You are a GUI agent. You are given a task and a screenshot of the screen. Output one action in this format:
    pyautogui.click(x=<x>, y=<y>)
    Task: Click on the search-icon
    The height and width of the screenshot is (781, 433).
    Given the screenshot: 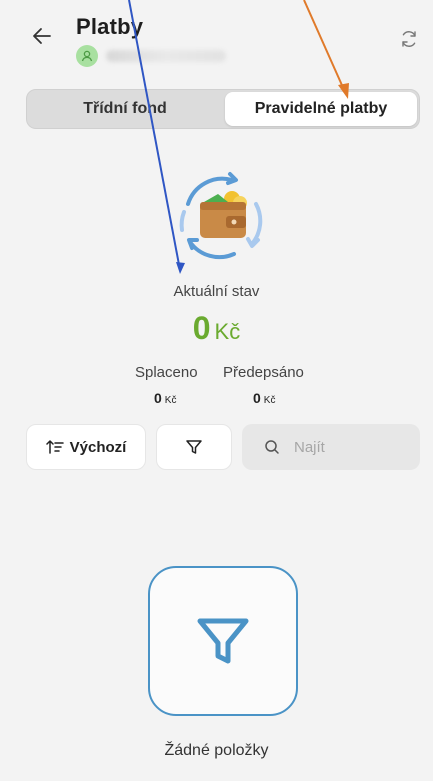 What is the action you would take?
    pyautogui.click(x=272, y=447)
    